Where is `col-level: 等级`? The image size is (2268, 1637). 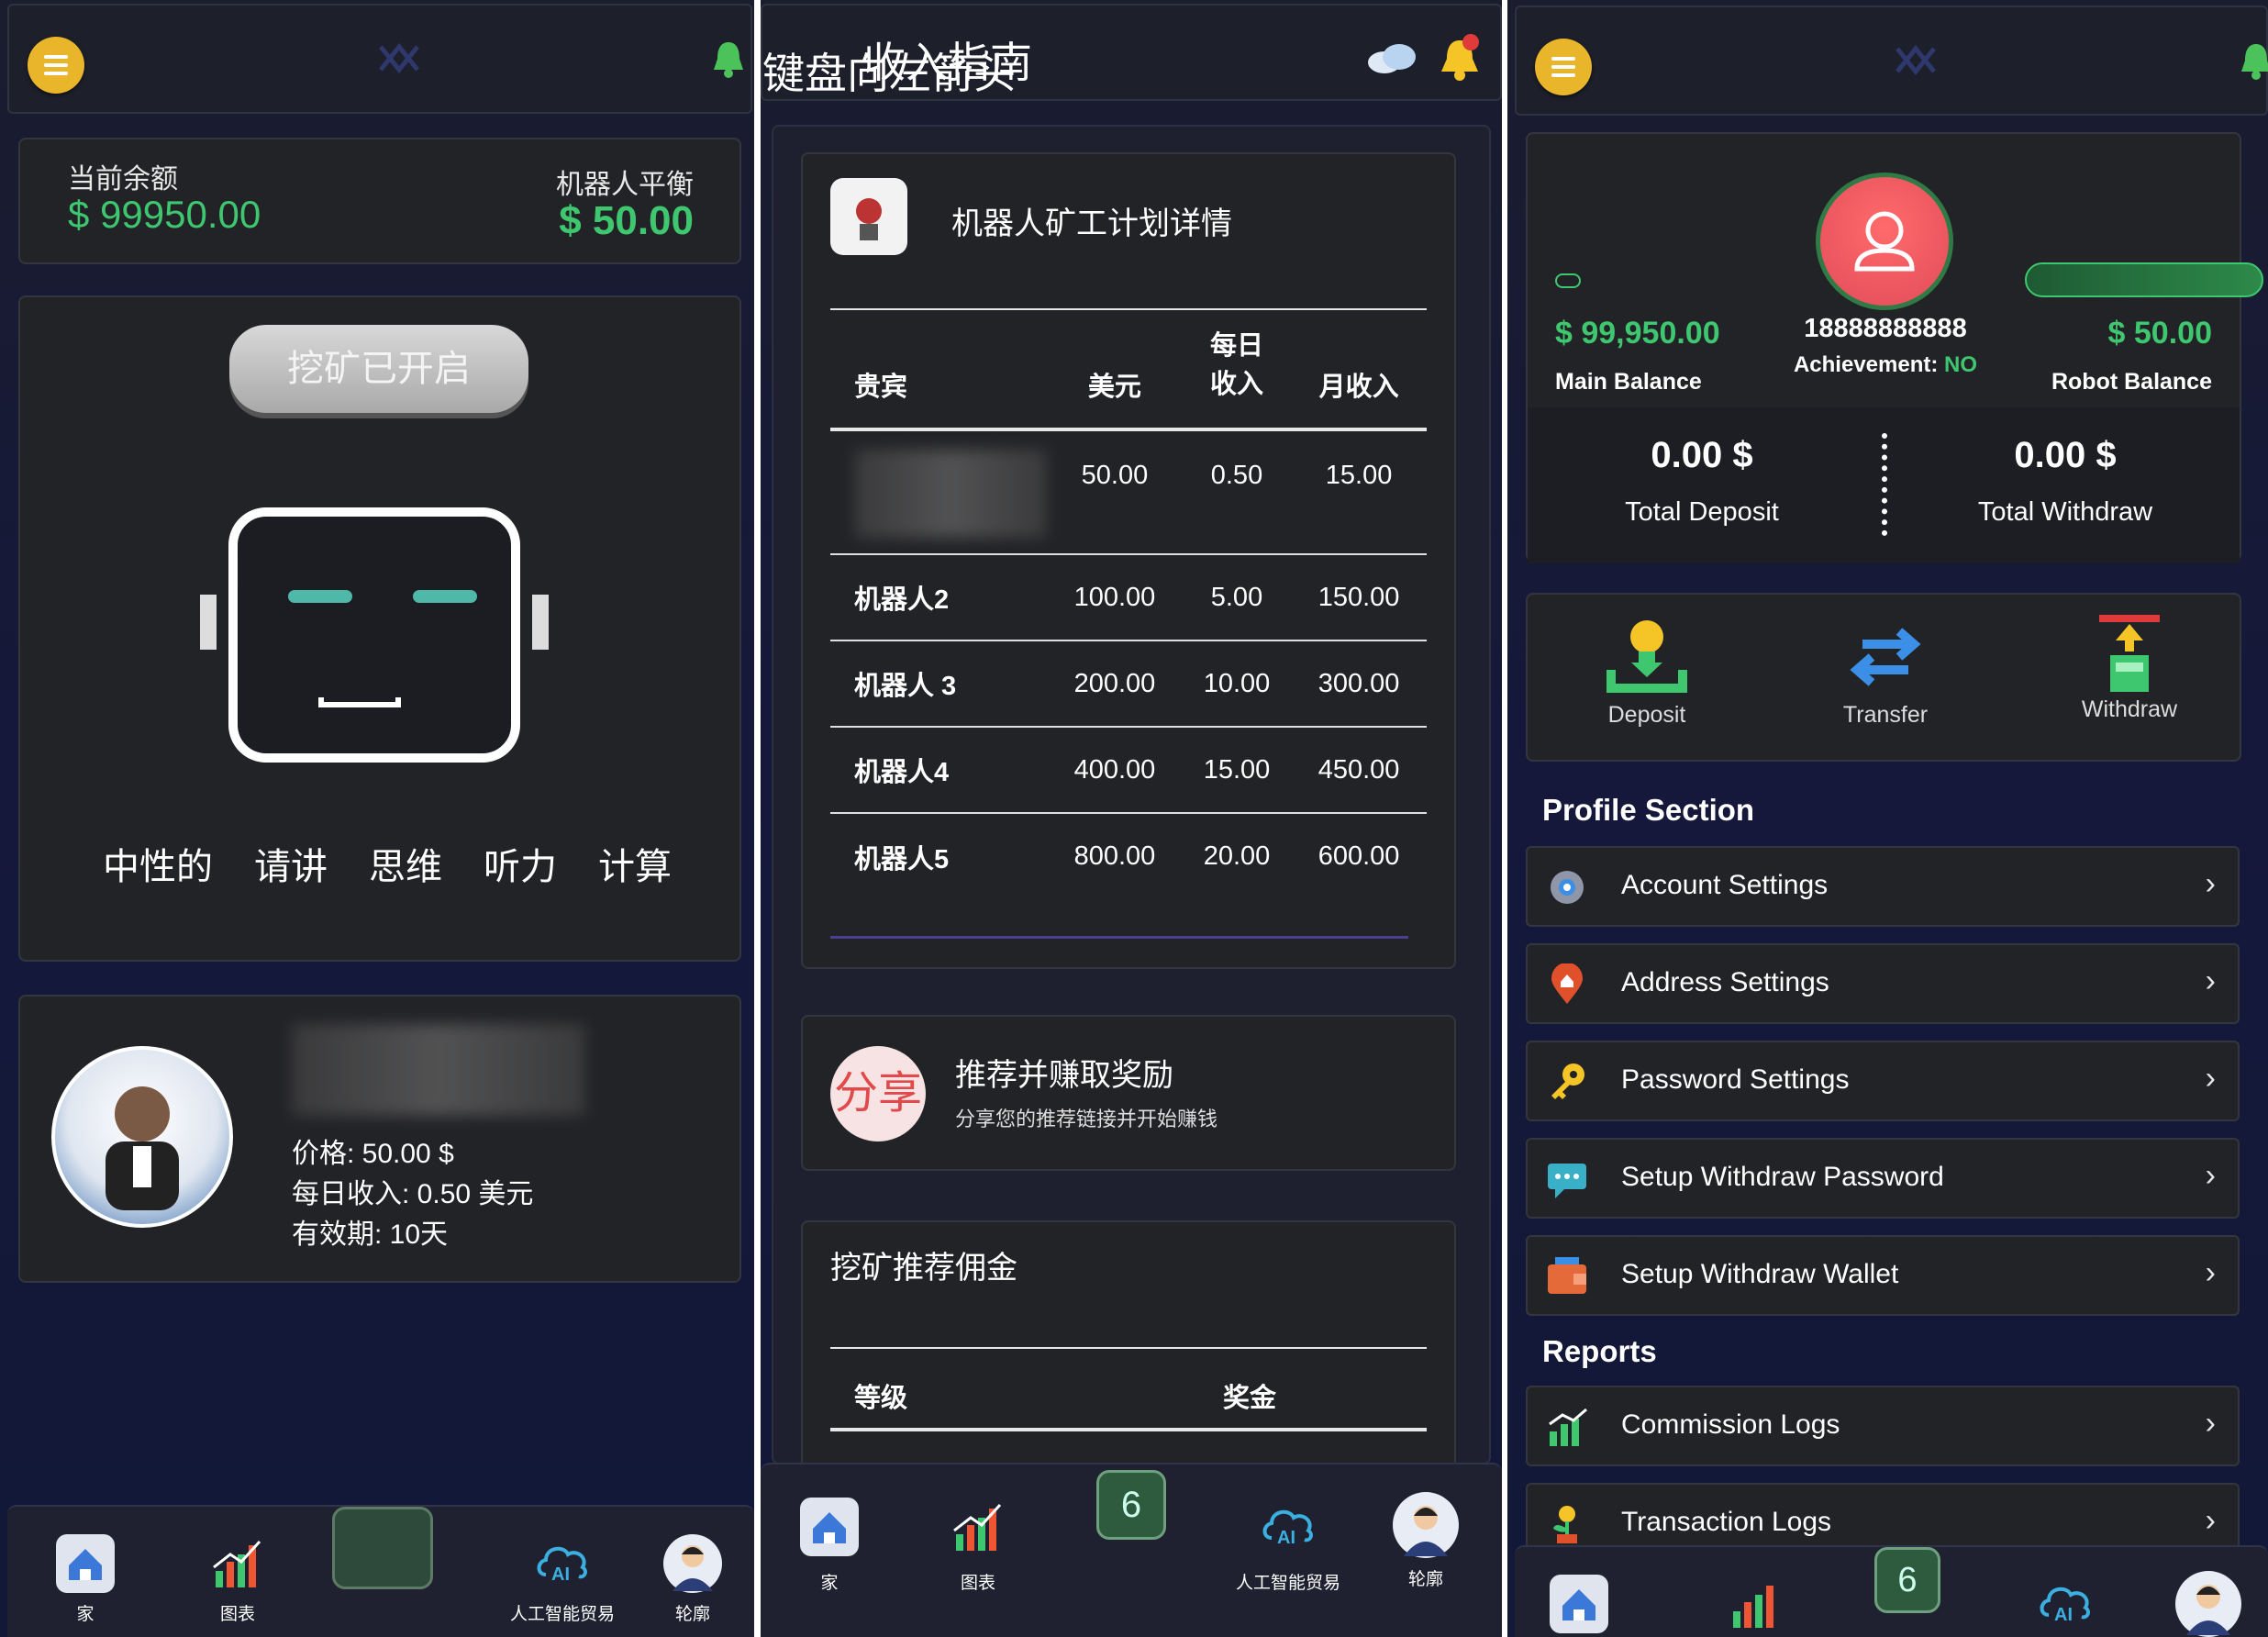
col-level: 等级 is located at coordinates (881, 1399).